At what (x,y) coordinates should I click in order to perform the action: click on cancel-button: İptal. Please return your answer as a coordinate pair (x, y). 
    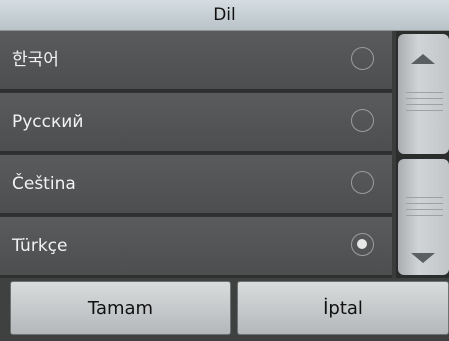
    Looking at the image, I should click on (343, 308).